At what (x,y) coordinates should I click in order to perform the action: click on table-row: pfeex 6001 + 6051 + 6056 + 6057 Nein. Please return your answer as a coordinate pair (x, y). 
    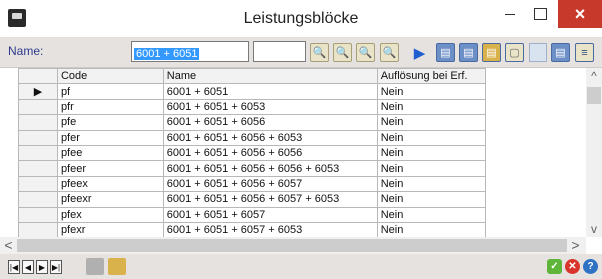
    Looking at the image, I should click on (302, 184).